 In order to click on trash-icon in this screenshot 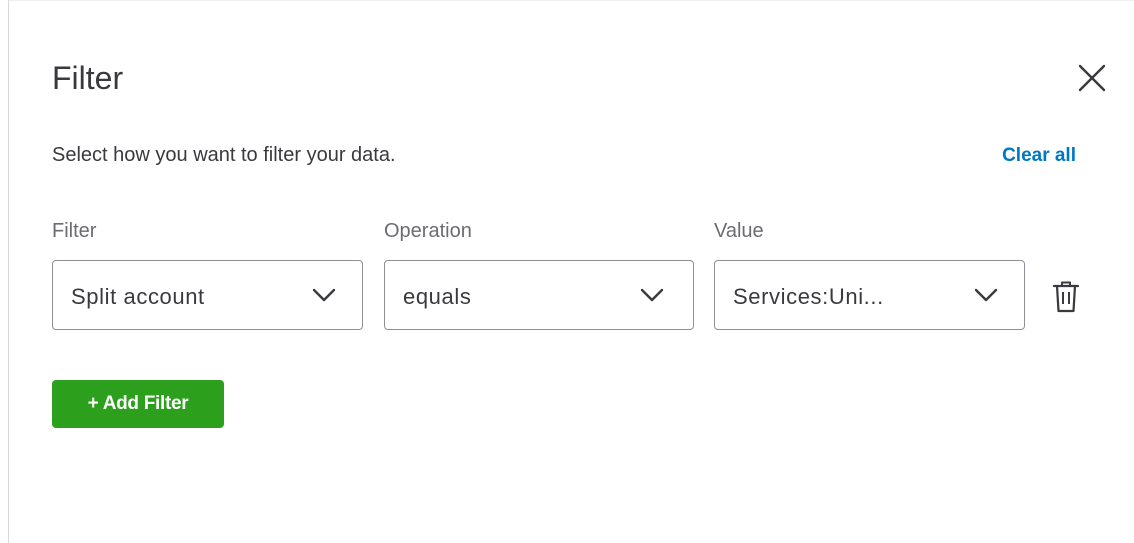, I will do `click(1066, 297)`.